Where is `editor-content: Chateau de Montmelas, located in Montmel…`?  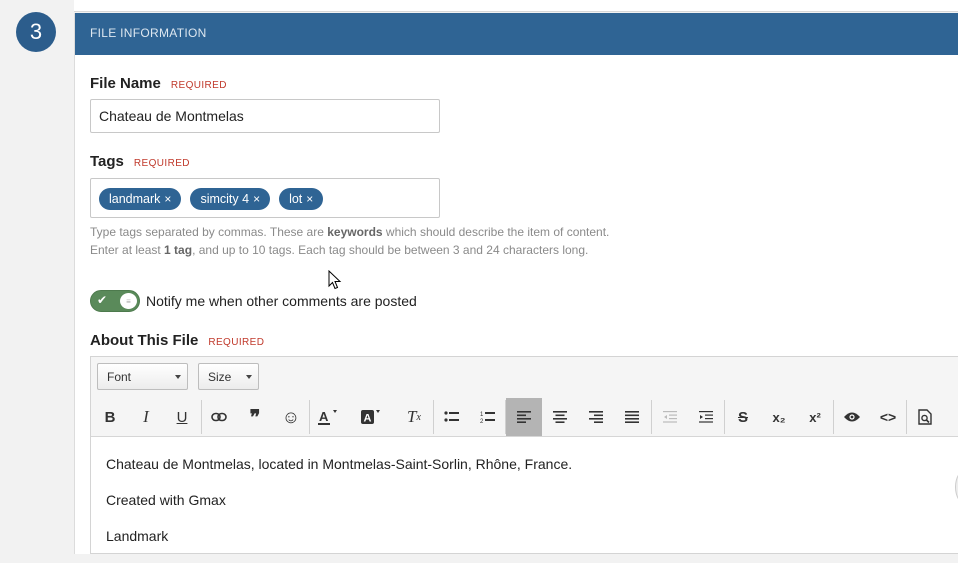
editor-content: Chateau de Montmelas, located in Montmel… is located at coordinates (339, 509).